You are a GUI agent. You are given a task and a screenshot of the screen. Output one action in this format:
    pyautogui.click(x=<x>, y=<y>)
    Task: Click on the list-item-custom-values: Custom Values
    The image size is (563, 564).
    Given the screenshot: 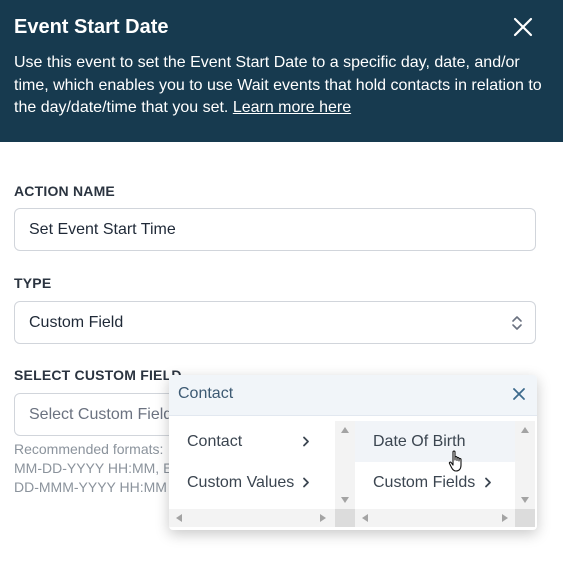 What is the action you would take?
    pyautogui.click(x=252, y=482)
    